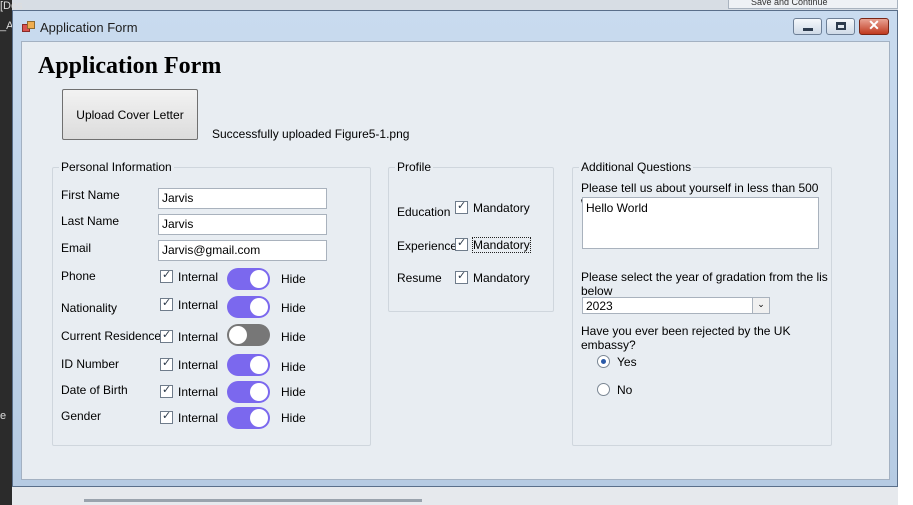  Describe the element at coordinates (166, 303) in the screenshot. I see `nationality-internal-checkbox` at that location.